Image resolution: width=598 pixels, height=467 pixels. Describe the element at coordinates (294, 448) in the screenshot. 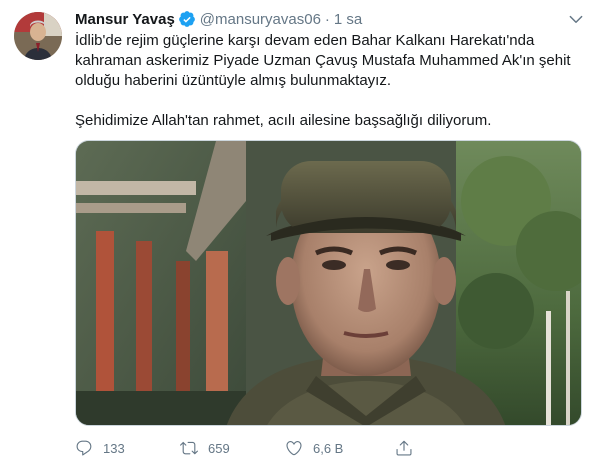

I see `heart-icon` at that location.